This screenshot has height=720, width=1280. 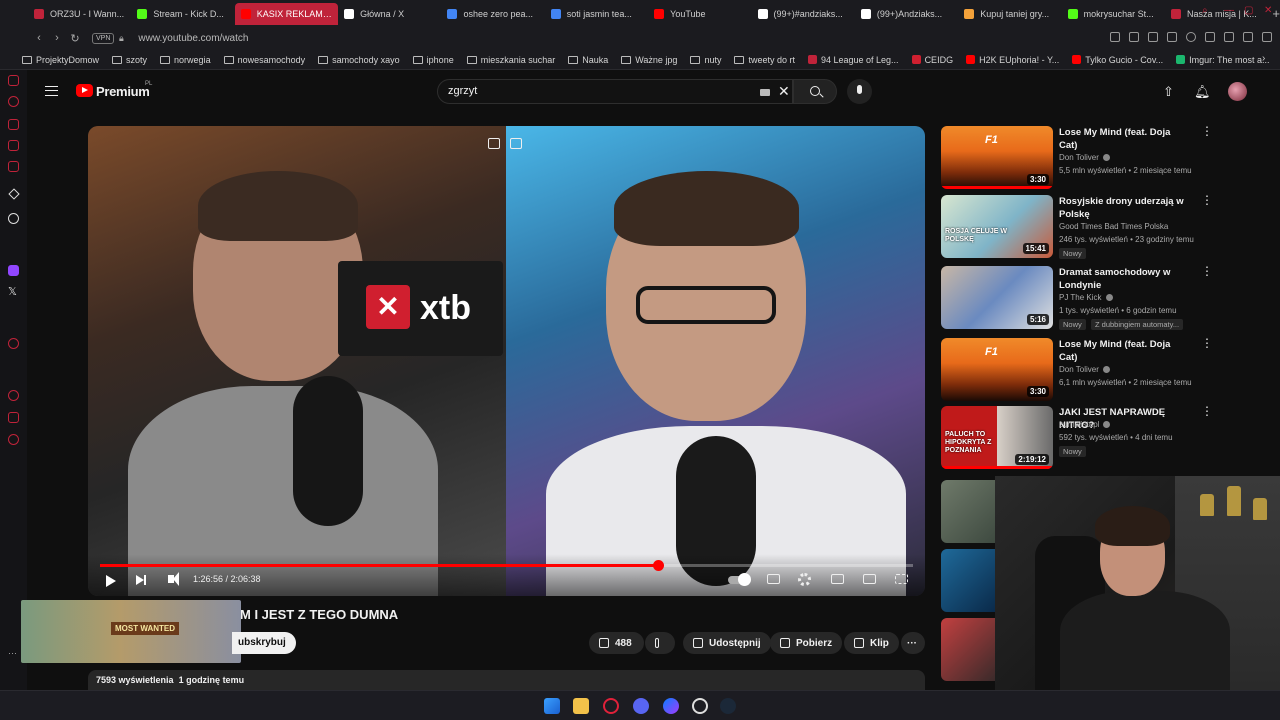 What do you see at coordinates (641, 706) in the screenshot?
I see `discord-icon` at bounding box center [641, 706].